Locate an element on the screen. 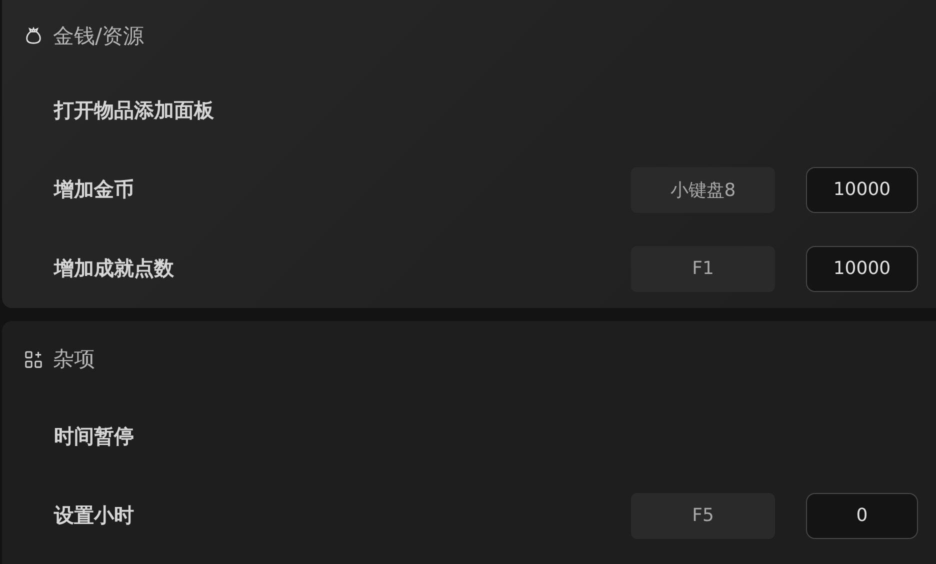 This screenshot has height=564, width=936. option-label: 设置小时 is located at coordinates (94, 515).